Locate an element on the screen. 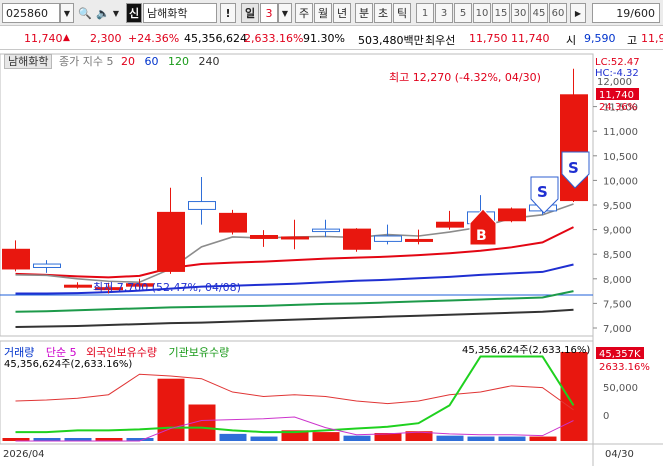  volume-tag-value: 45,357K is located at coordinates (620, 354).